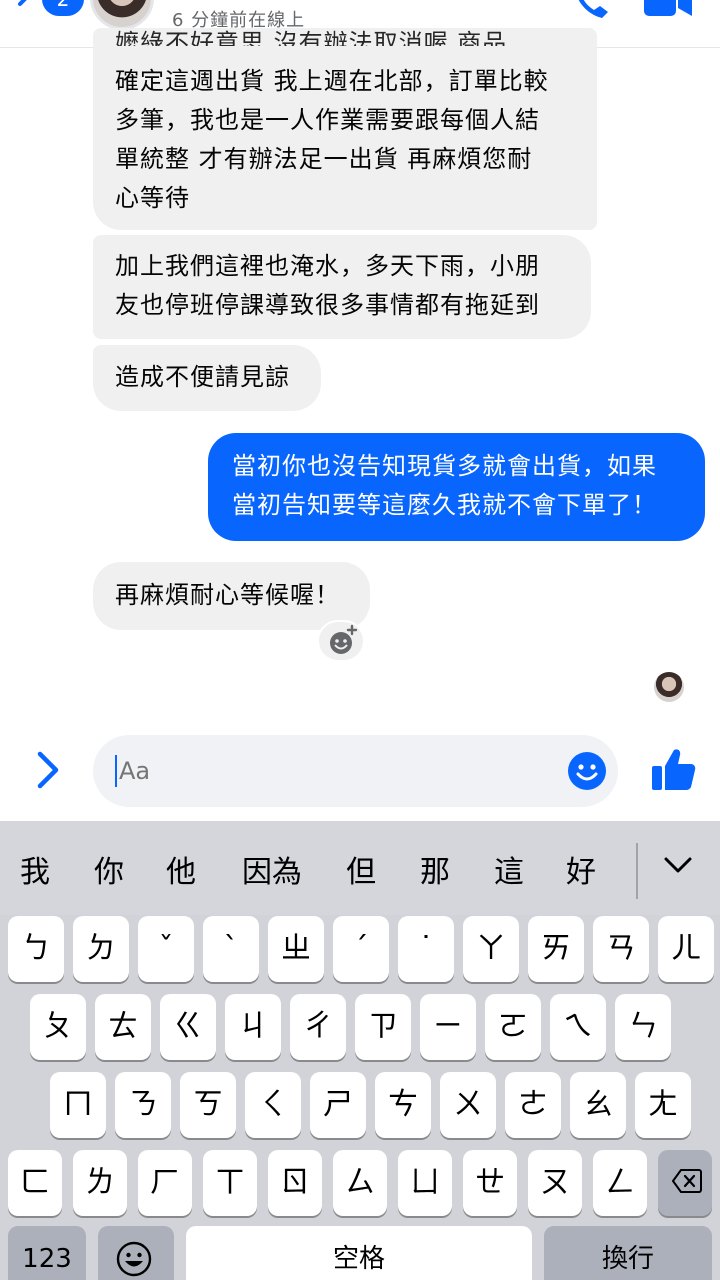 The image size is (720, 1280). Describe the element at coordinates (468, 1105) in the screenshot. I see `key: ㄨ` at that location.